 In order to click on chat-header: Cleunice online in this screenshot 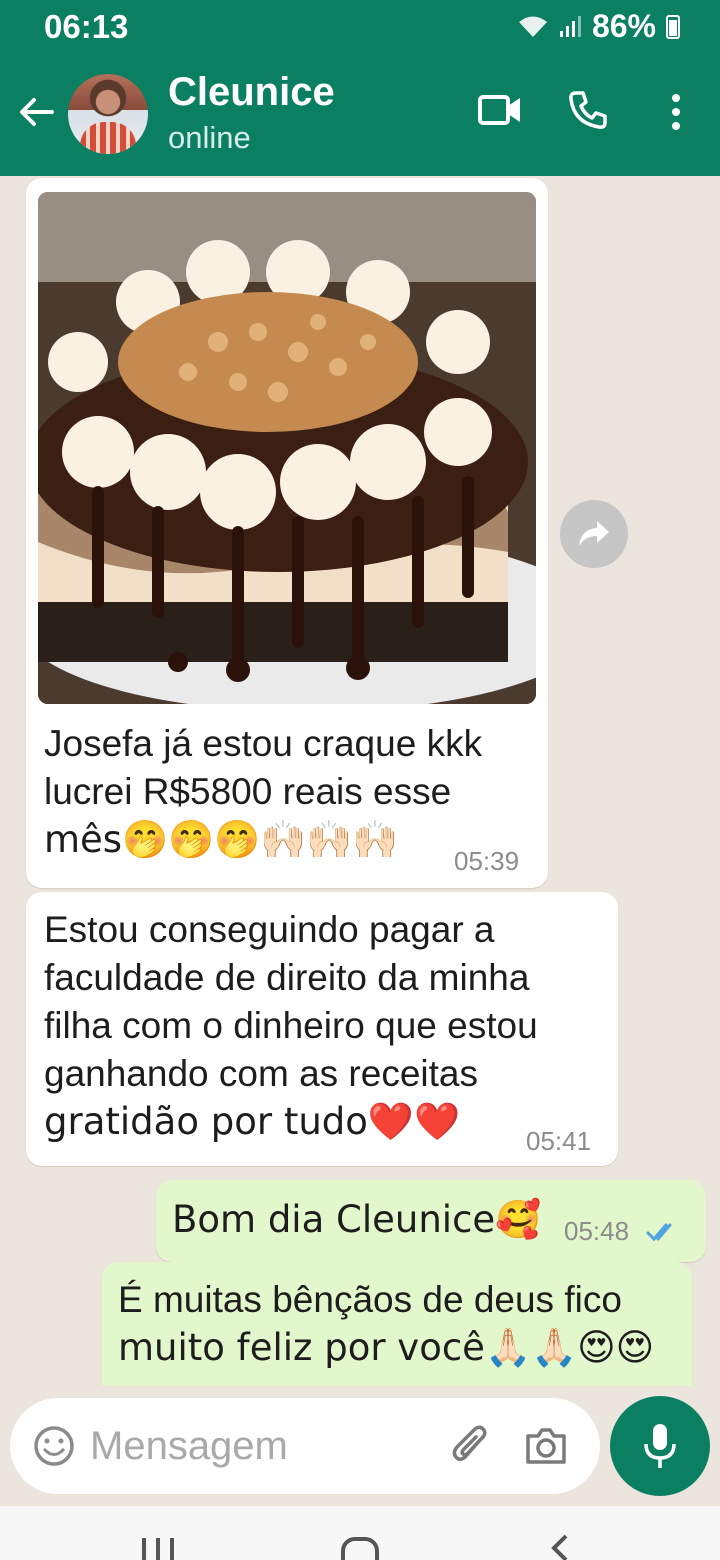, I will do `click(360, 112)`.